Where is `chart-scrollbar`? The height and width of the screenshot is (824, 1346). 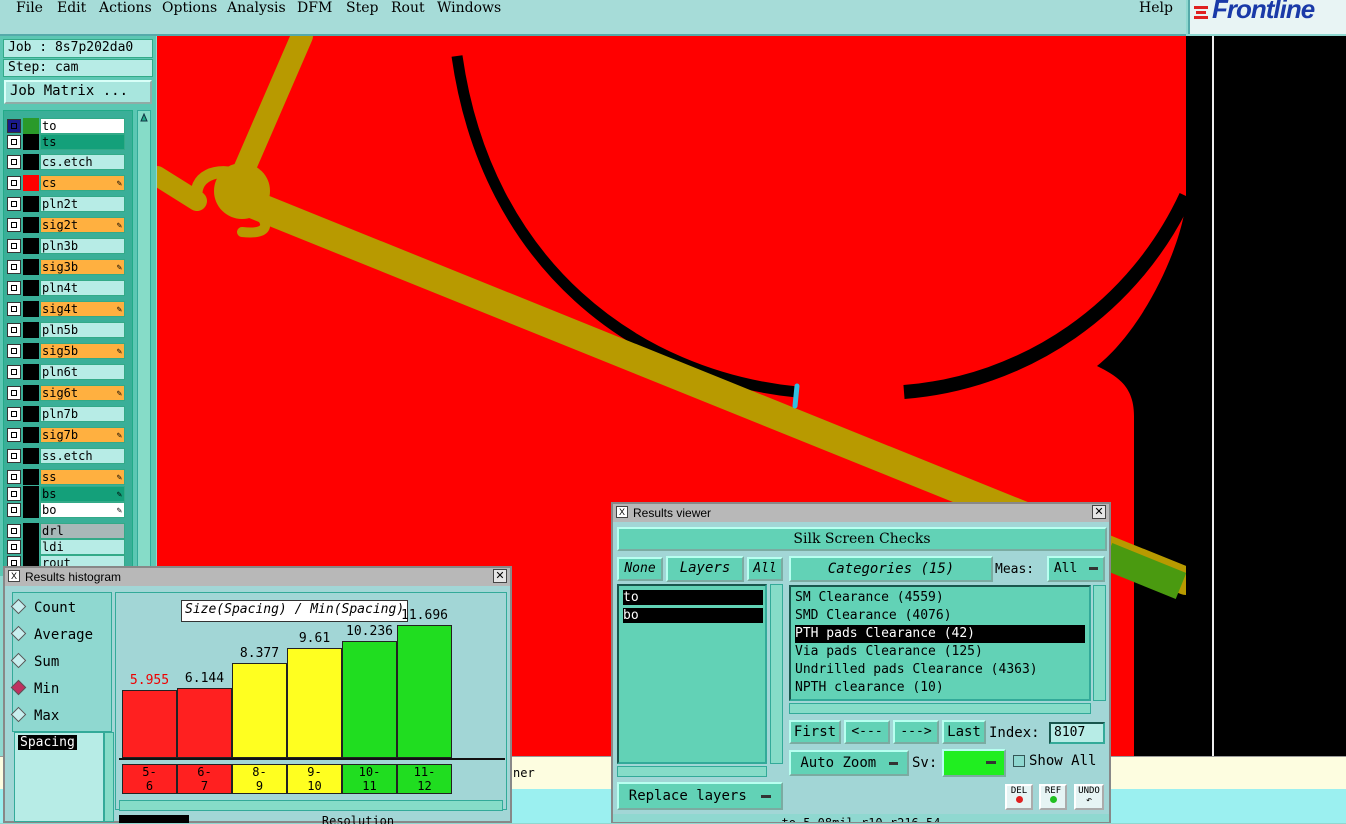 chart-scrollbar is located at coordinates (311, 805).